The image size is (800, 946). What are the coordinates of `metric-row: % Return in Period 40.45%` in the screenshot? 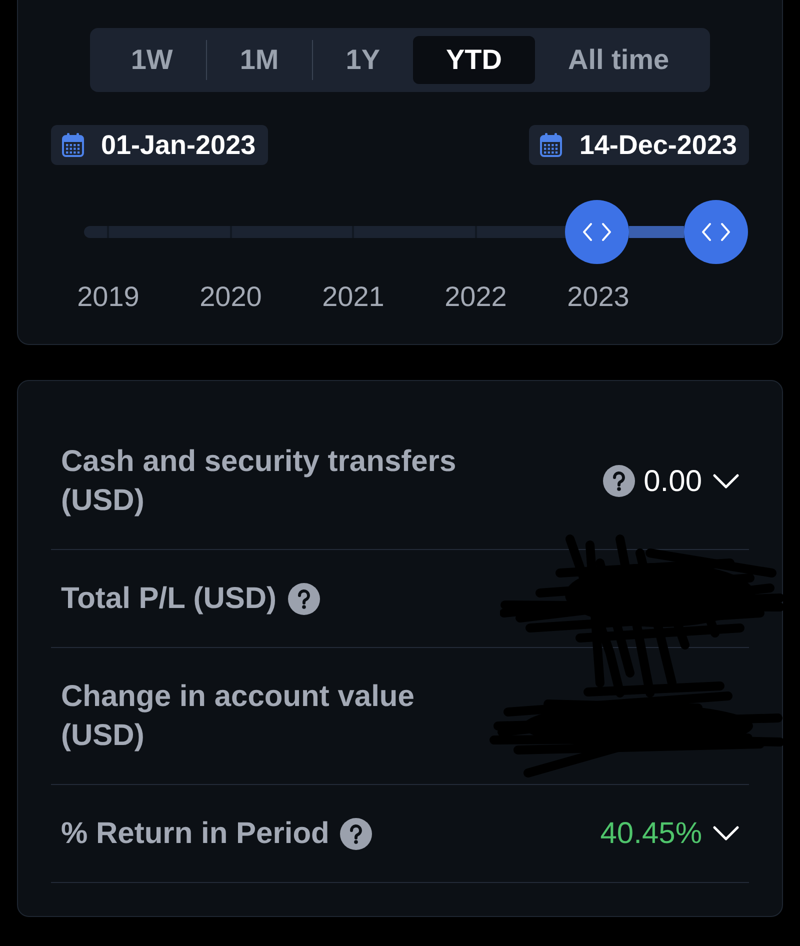 It's located at (400, 834).